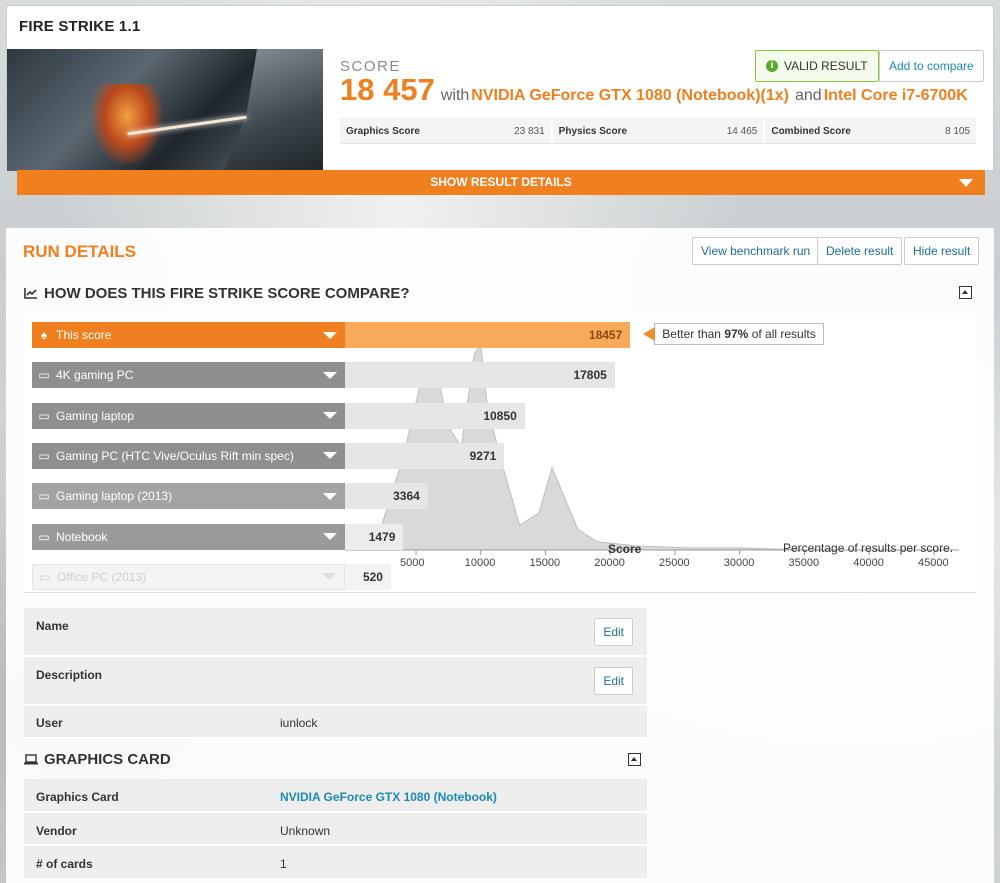 Image resolution: width=1000 pixels, height=883 pixels. What do you see at coordinates (425, 455) in the screenshot?
I see `score-bar: 9271` at bounding box center [425, 455].